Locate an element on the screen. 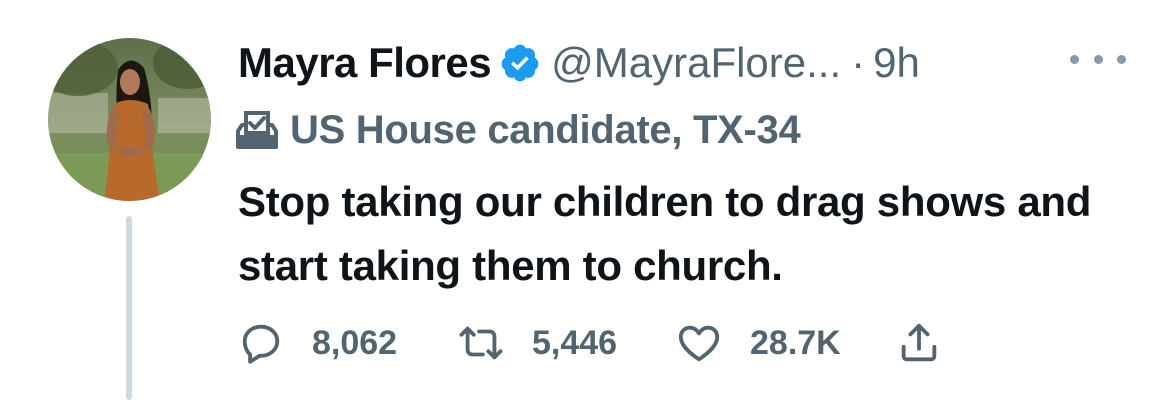  retweet-button: 5,446 is located at coordinates (567, 343).